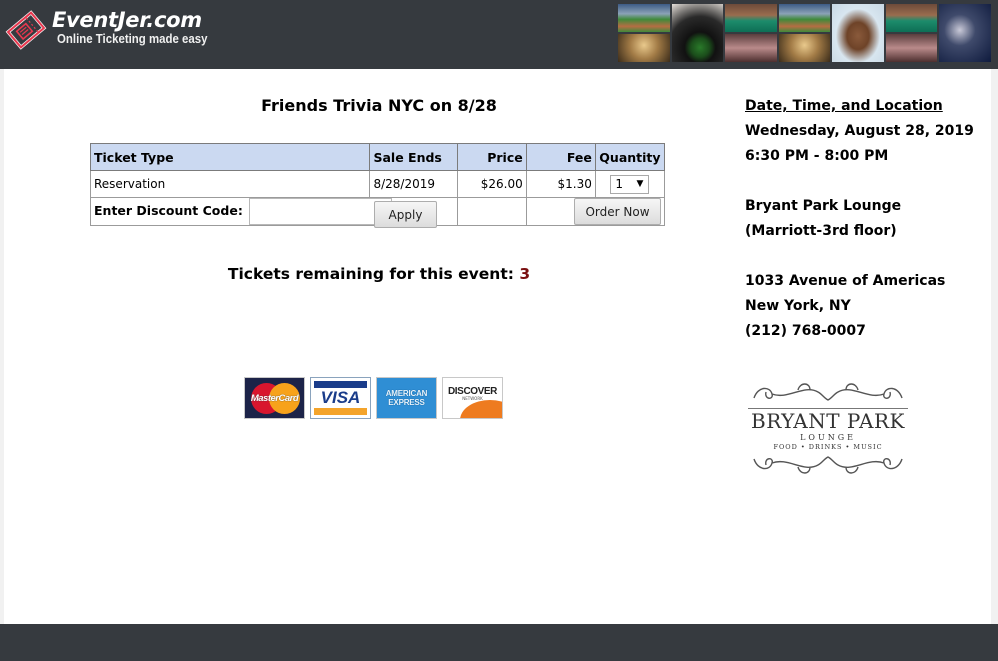  What do you see at coordinates (230, 184) in the screenshot?
I see `ticket-type-cell: Reservation` at bounding box center [230, 184].